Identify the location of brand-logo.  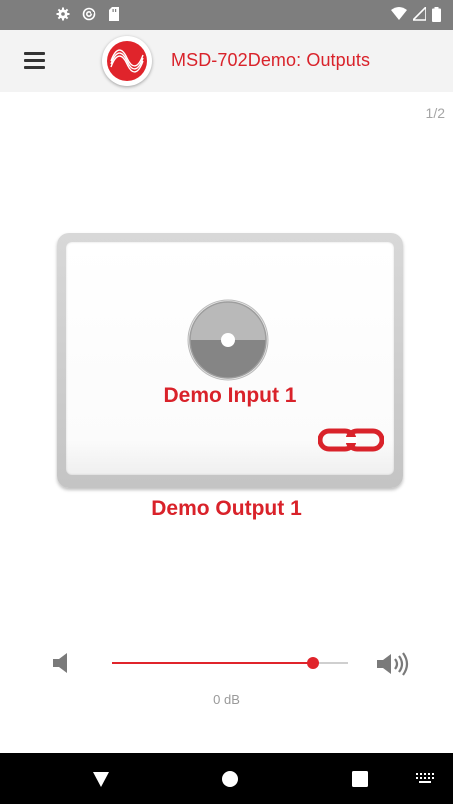
(127, 61).